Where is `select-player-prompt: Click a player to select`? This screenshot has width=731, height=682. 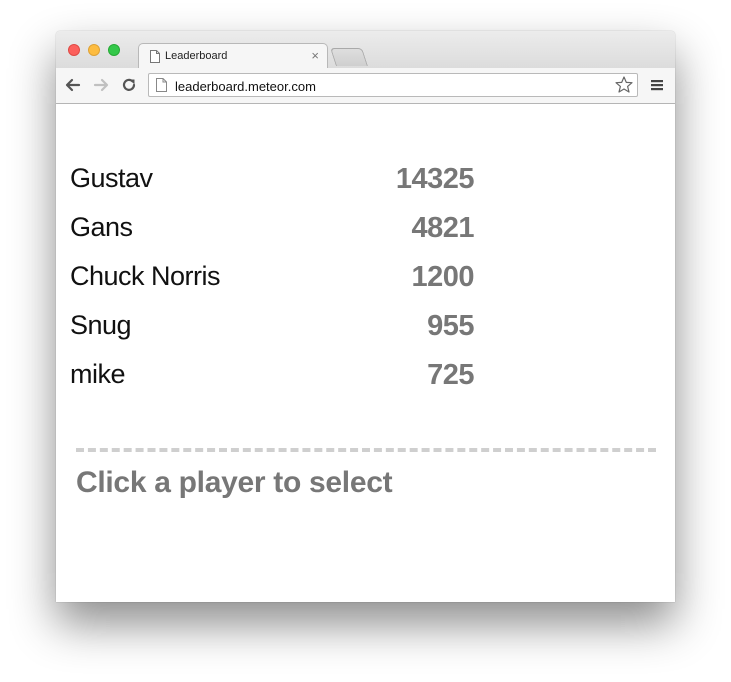 select-player-prompt: Click a player to select is located at coordinates (234, 482).